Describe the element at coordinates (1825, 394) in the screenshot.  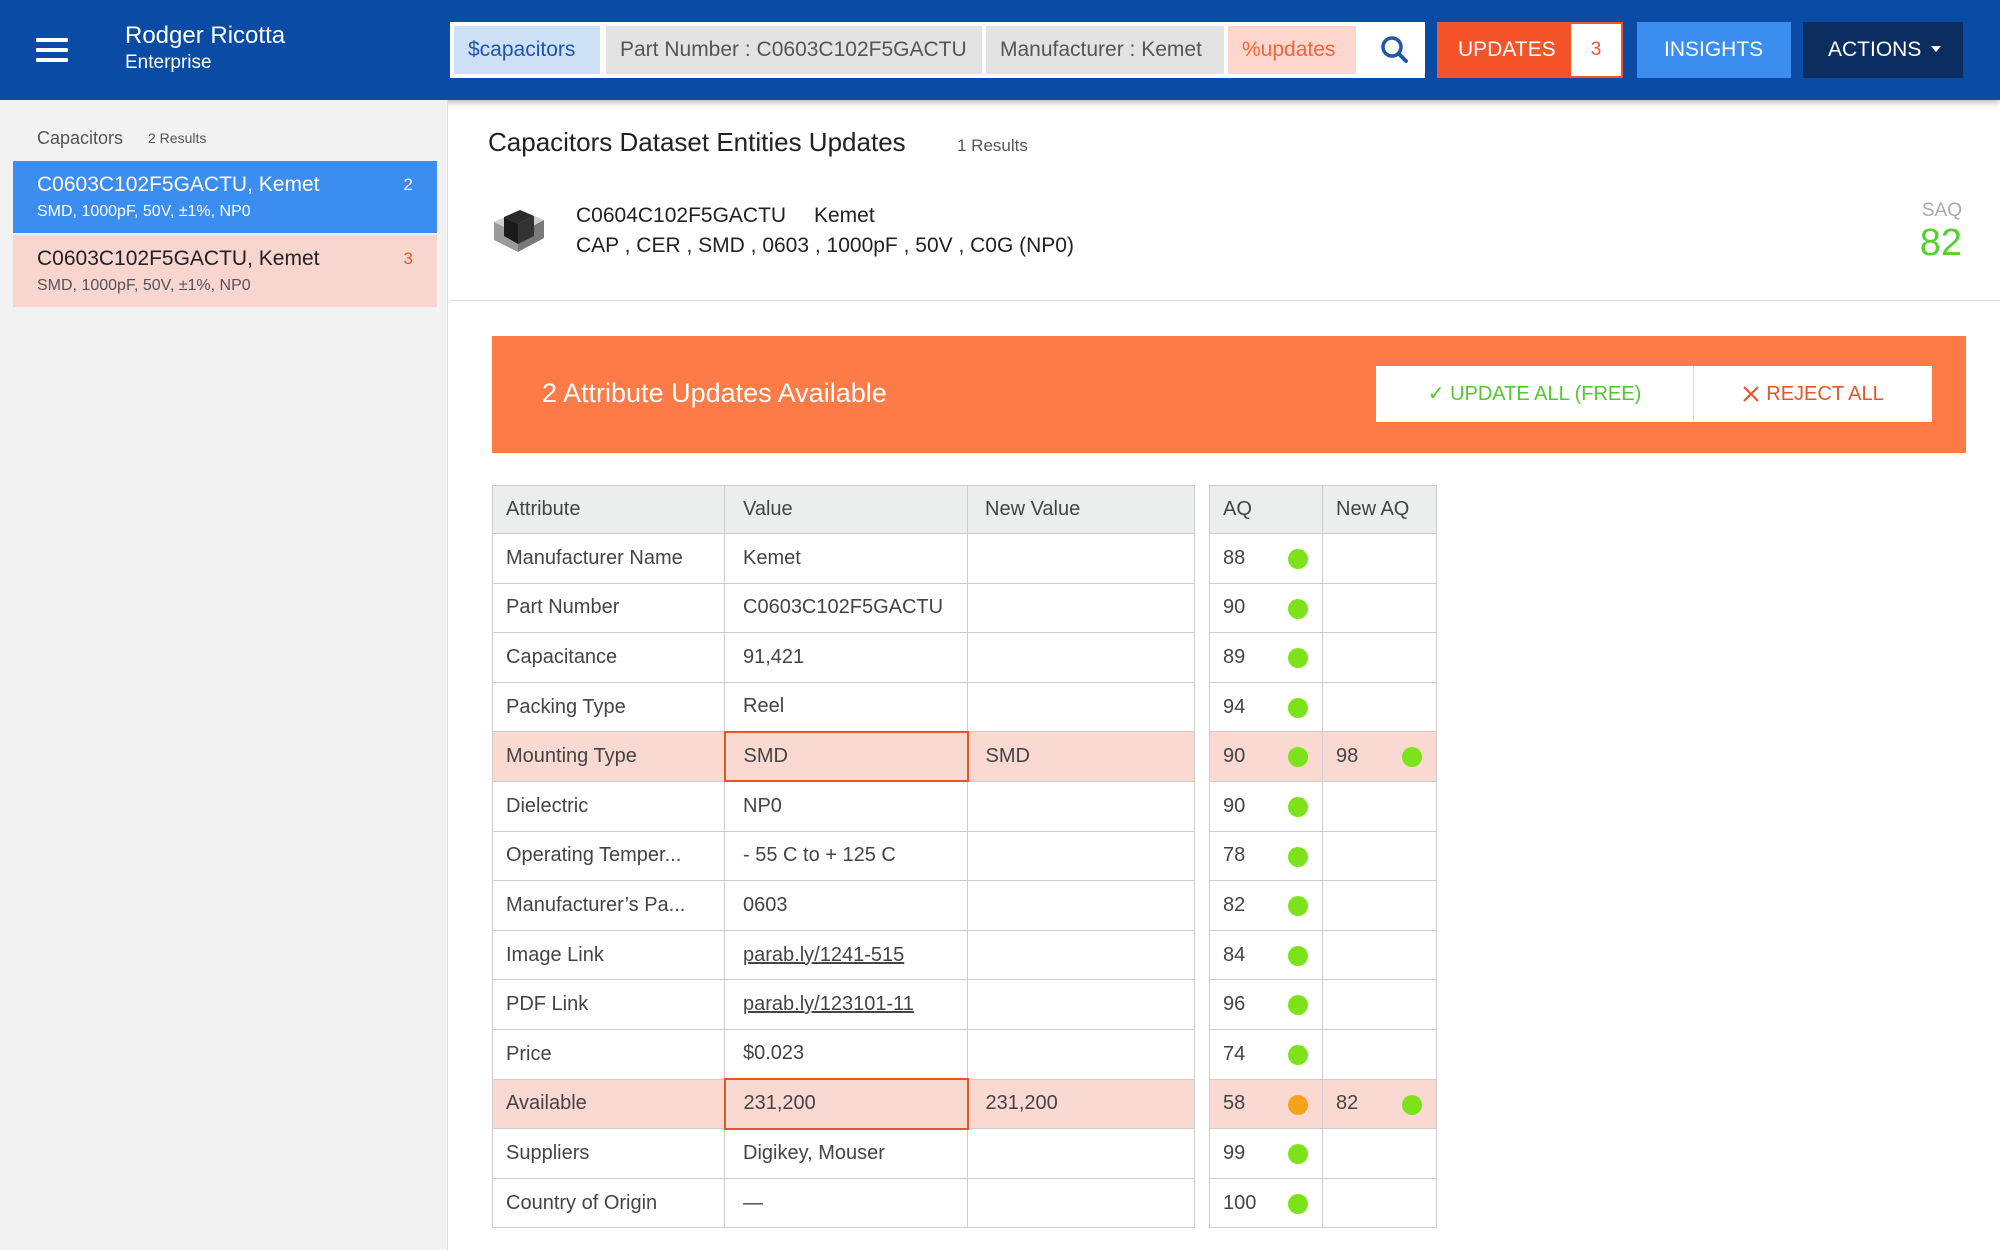
I see `reject-all-label: REJECT ALL` at that location.